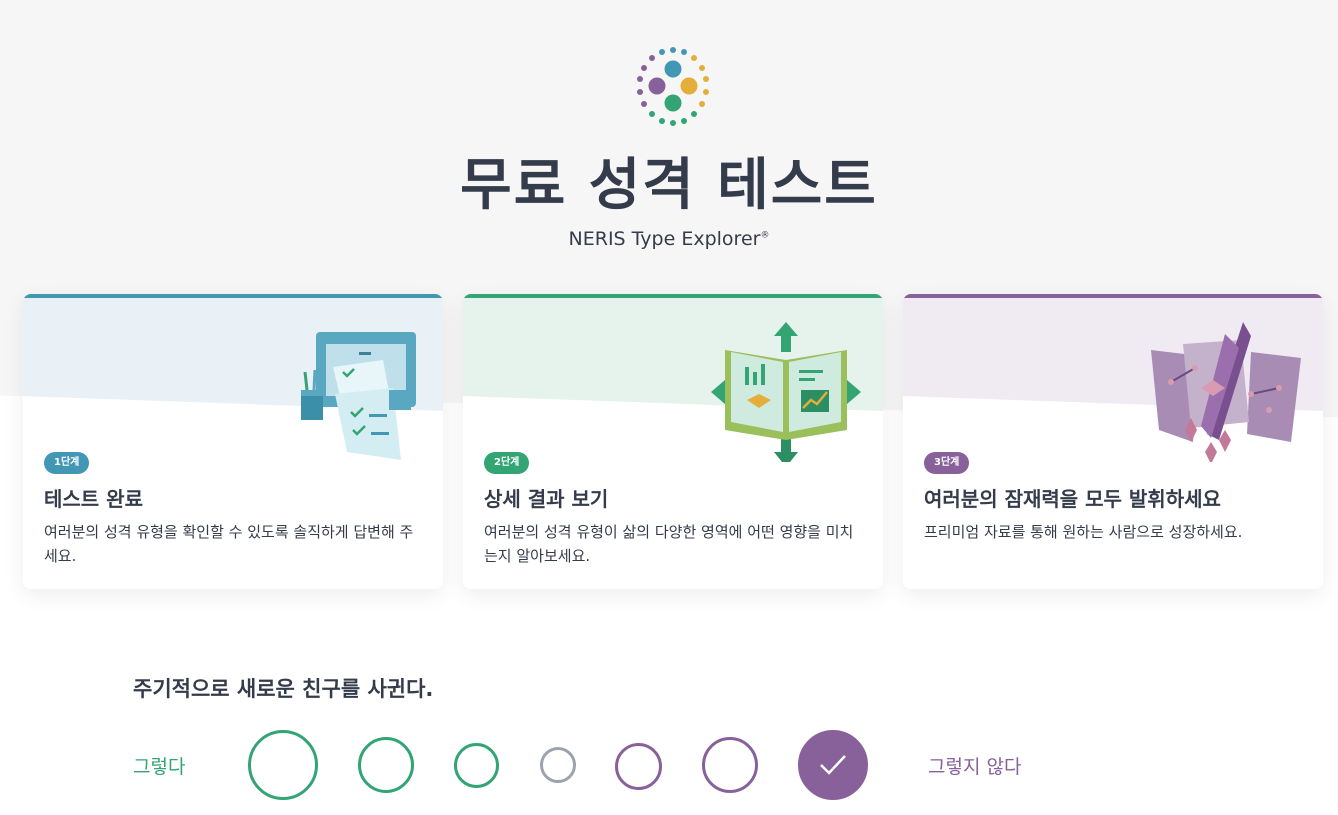 This screenshot has height=815, width=1338. Describe the element at coordinates (283, 765) in the screenshot. I see `answer-option-strongly-agree` at that location.